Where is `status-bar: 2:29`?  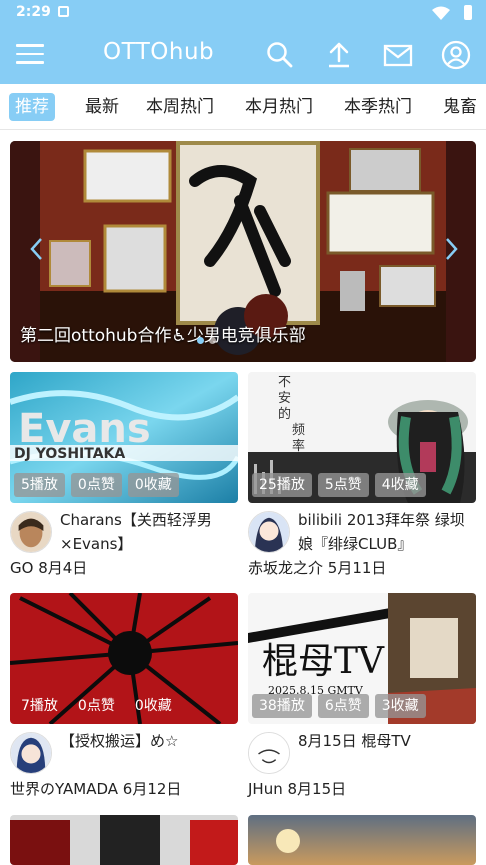 status-bar: 2:29 is located at coordinates (243, 13).